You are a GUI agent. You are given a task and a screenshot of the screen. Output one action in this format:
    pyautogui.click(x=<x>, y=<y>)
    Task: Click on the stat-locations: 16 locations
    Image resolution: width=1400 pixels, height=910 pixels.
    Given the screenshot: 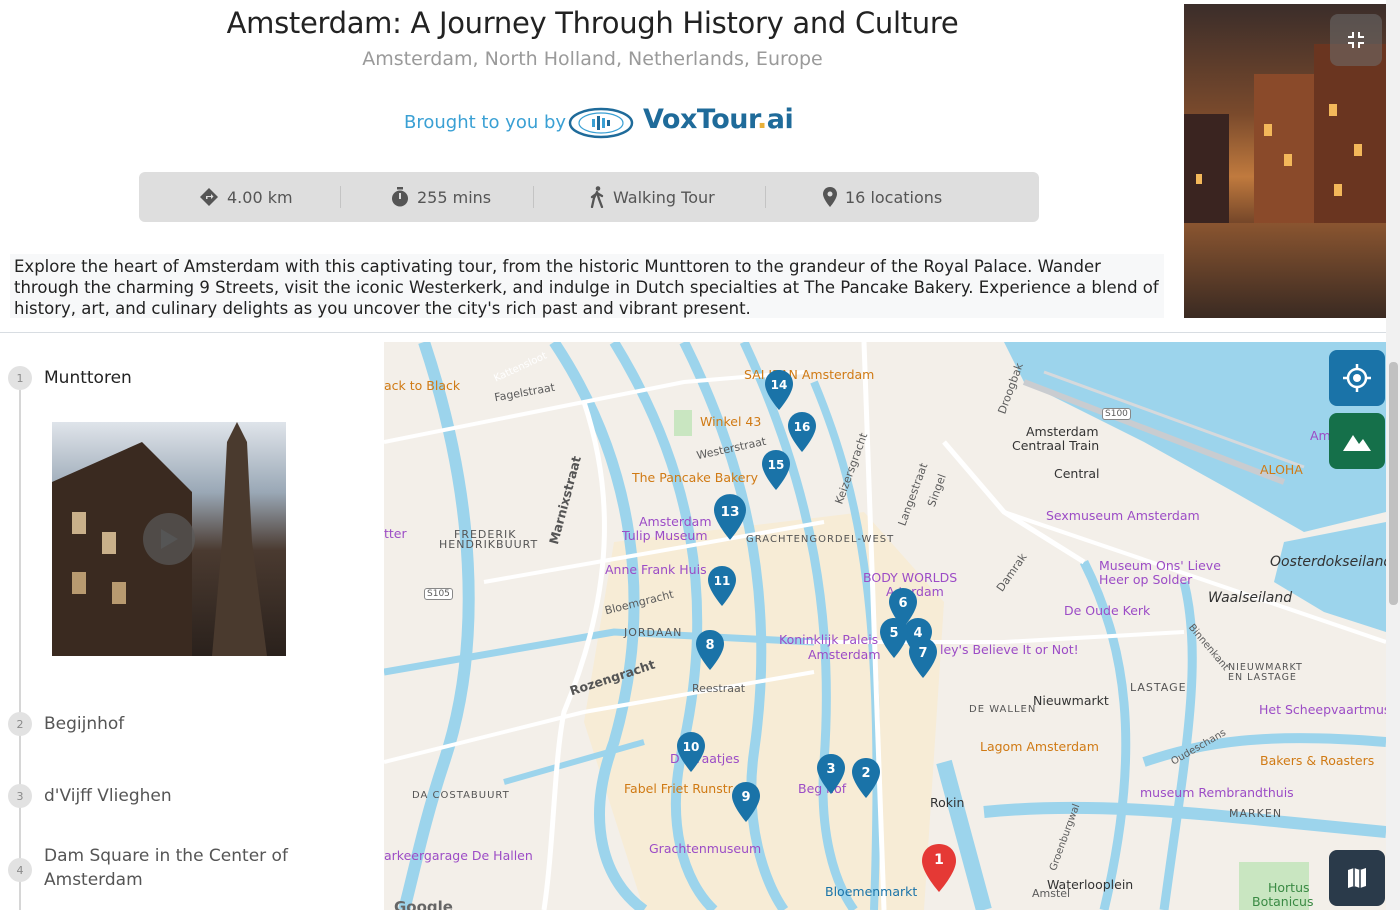 What is the action you would take?
    pyautogui.click(x=882, y=197)
    